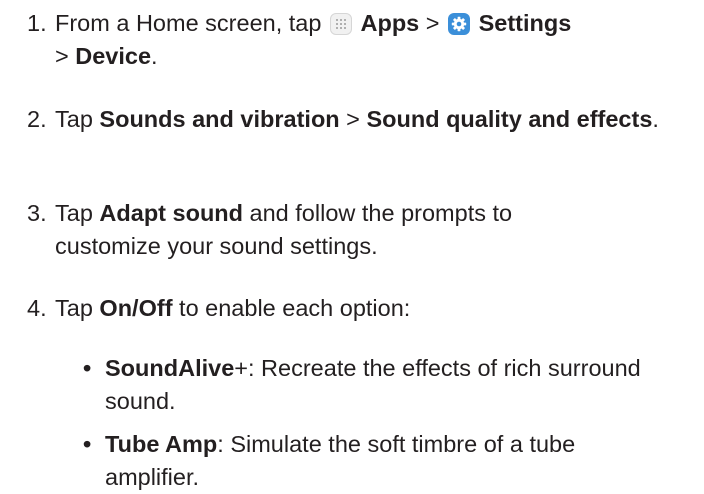  I want to click on sounds-and-vibration-label: Sounds and vibration, so click(219, 119).